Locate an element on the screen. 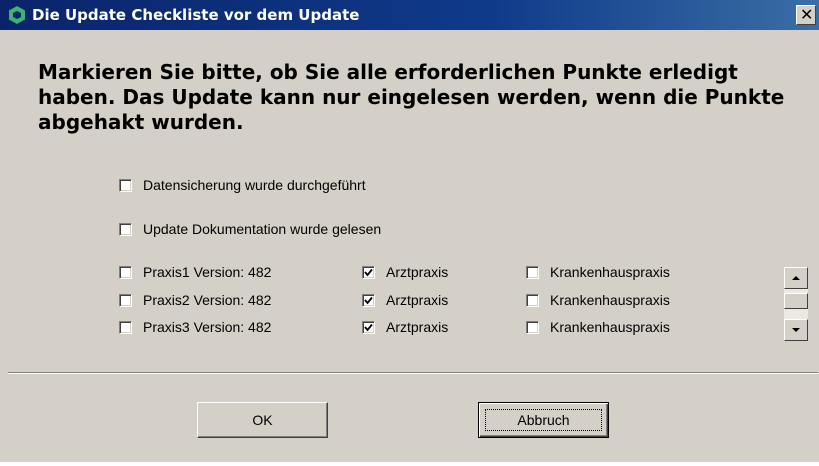 The height and width of the screenshot is (466, 819). close-button: ✕ is located at coordinates (806, 15).